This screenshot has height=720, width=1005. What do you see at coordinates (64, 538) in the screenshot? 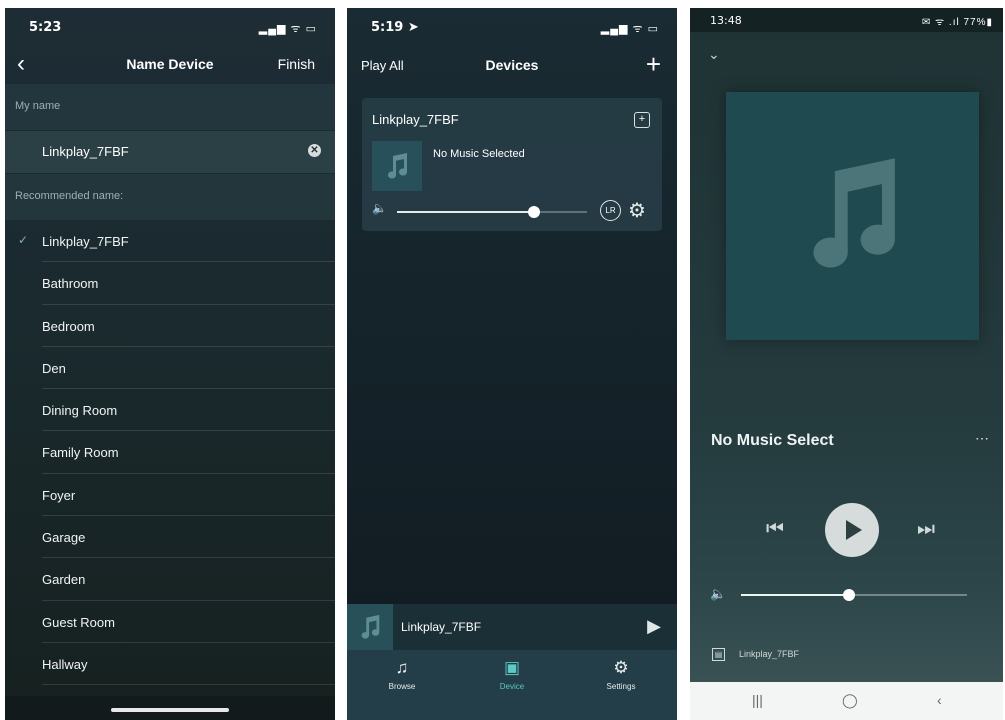
I see `recommended-name-label: Garage` at bounding box center [64, 538].